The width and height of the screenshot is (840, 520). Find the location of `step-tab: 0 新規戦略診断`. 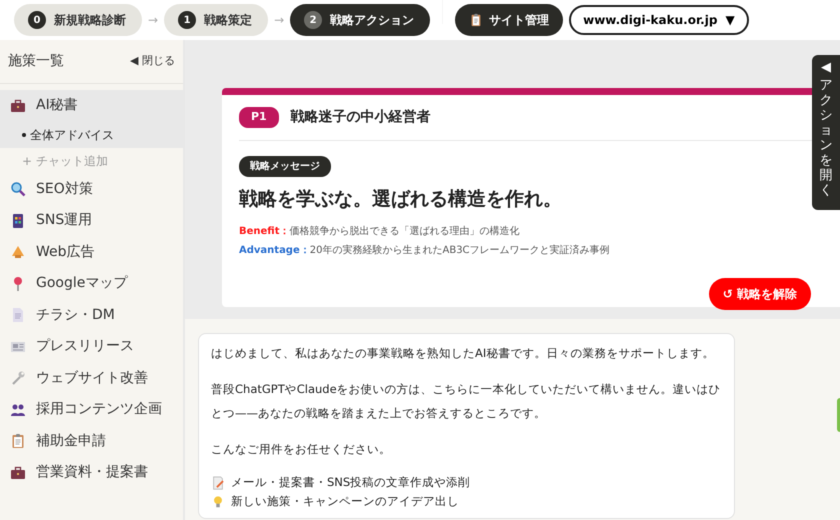

step-tab: 0 新規戦略診断 is located at coordinates (78, 20).